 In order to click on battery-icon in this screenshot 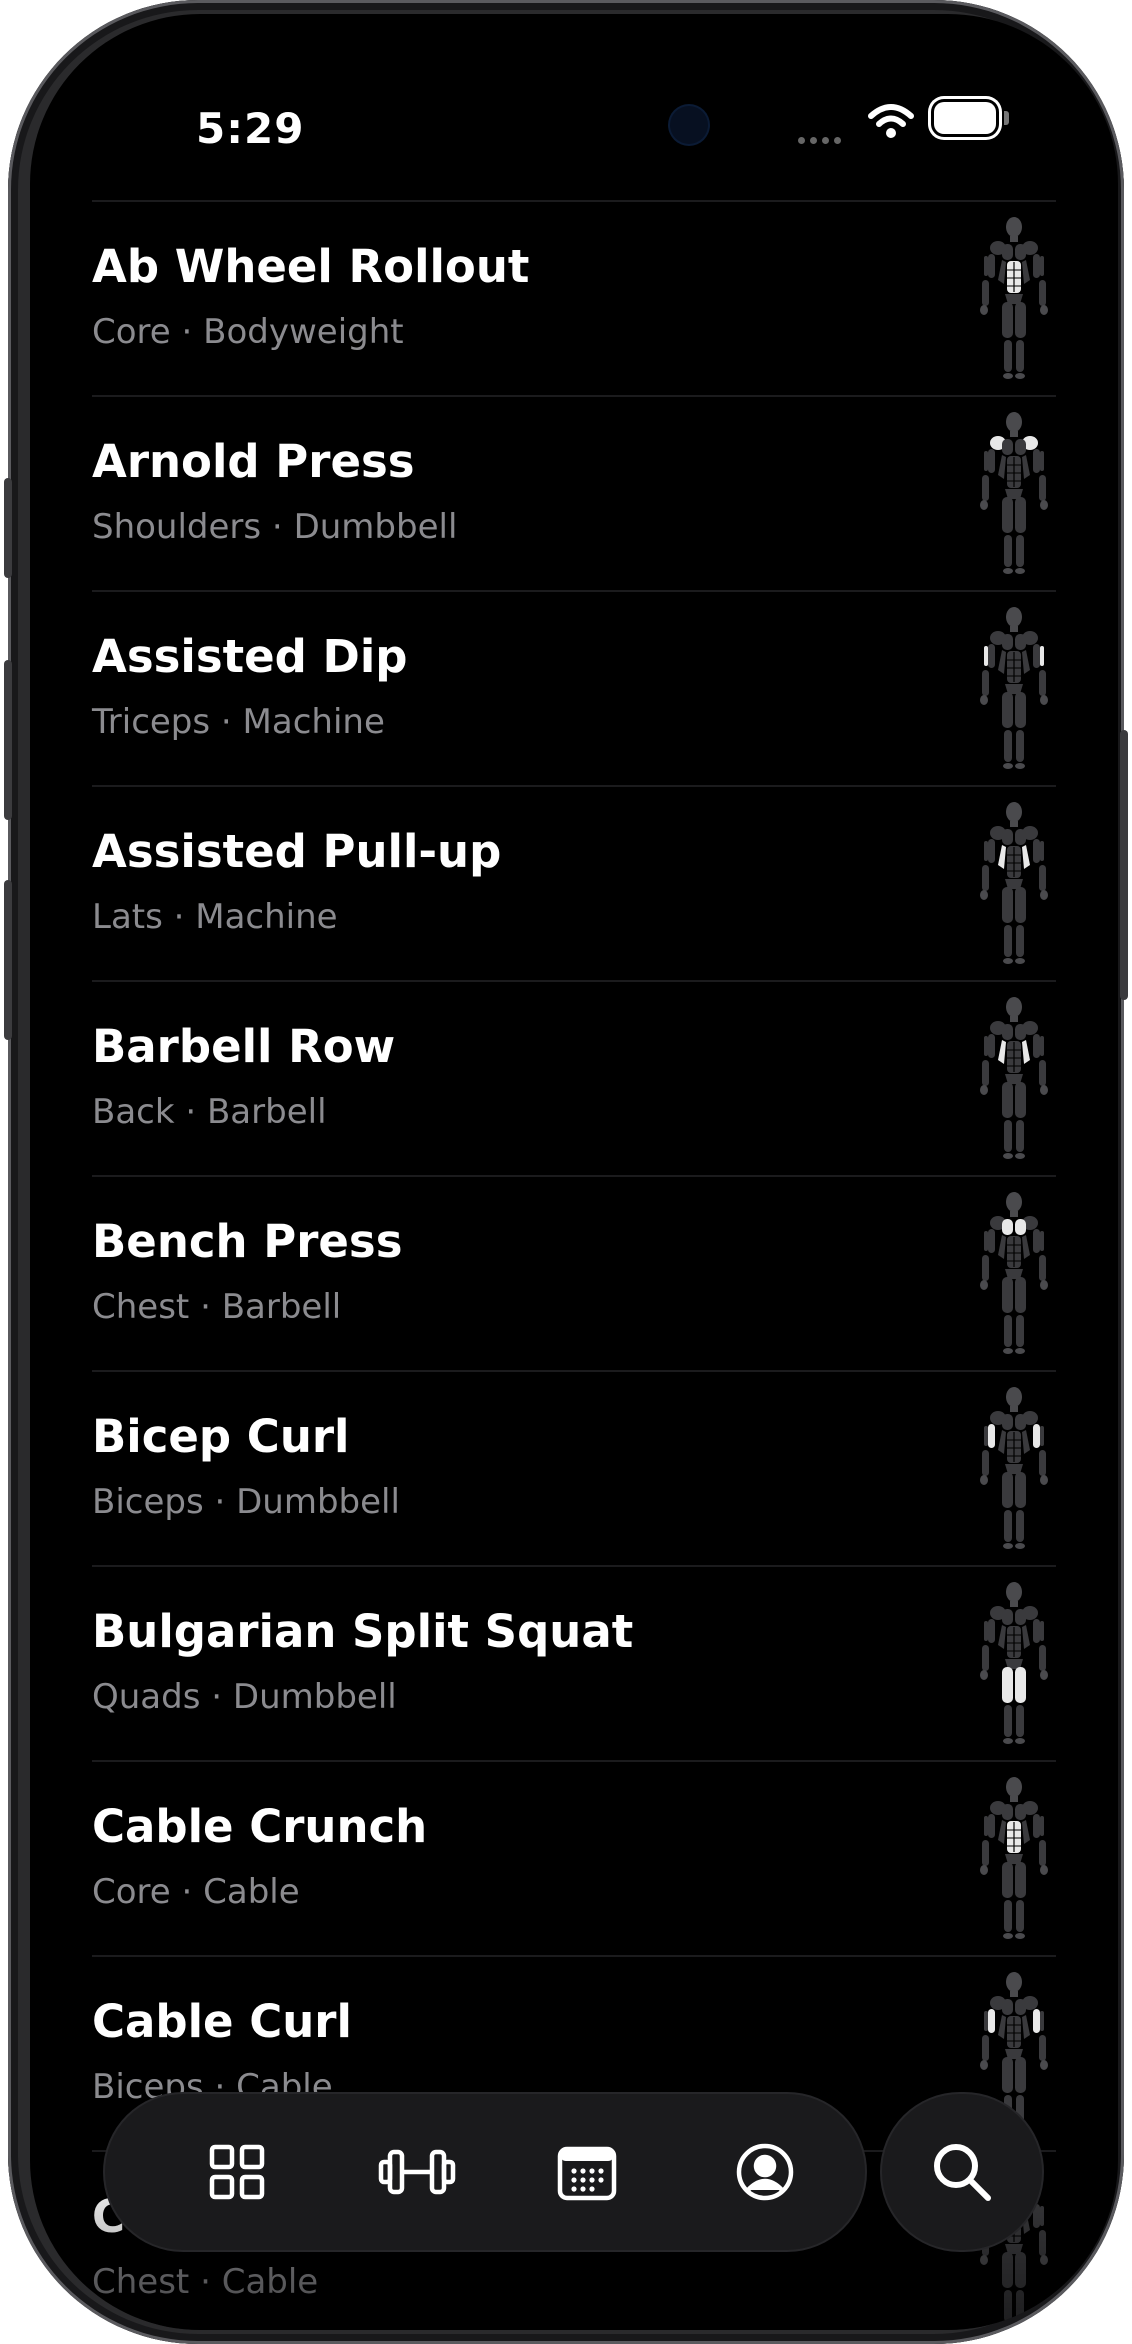, I will do `click(965, 118)`.